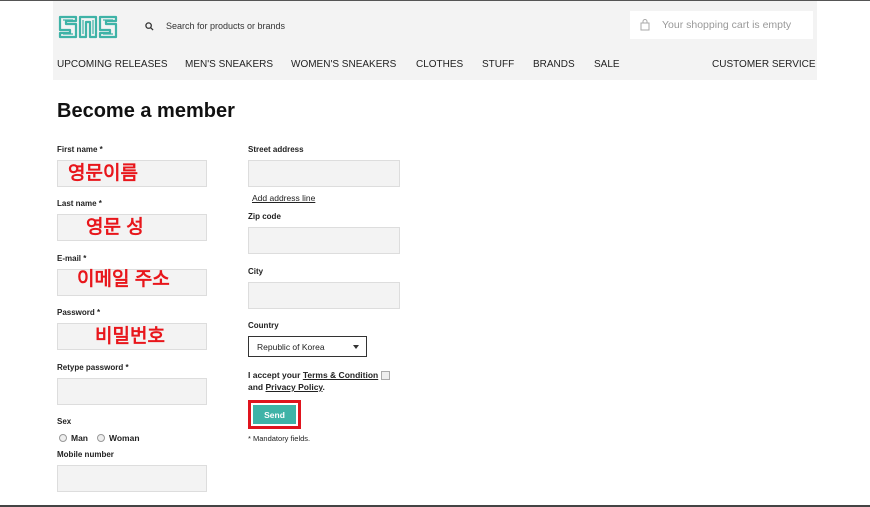  Describe the element at coordinates (124, 438) in the screenshot. I see `radio-woman-label: Woman` at that location.